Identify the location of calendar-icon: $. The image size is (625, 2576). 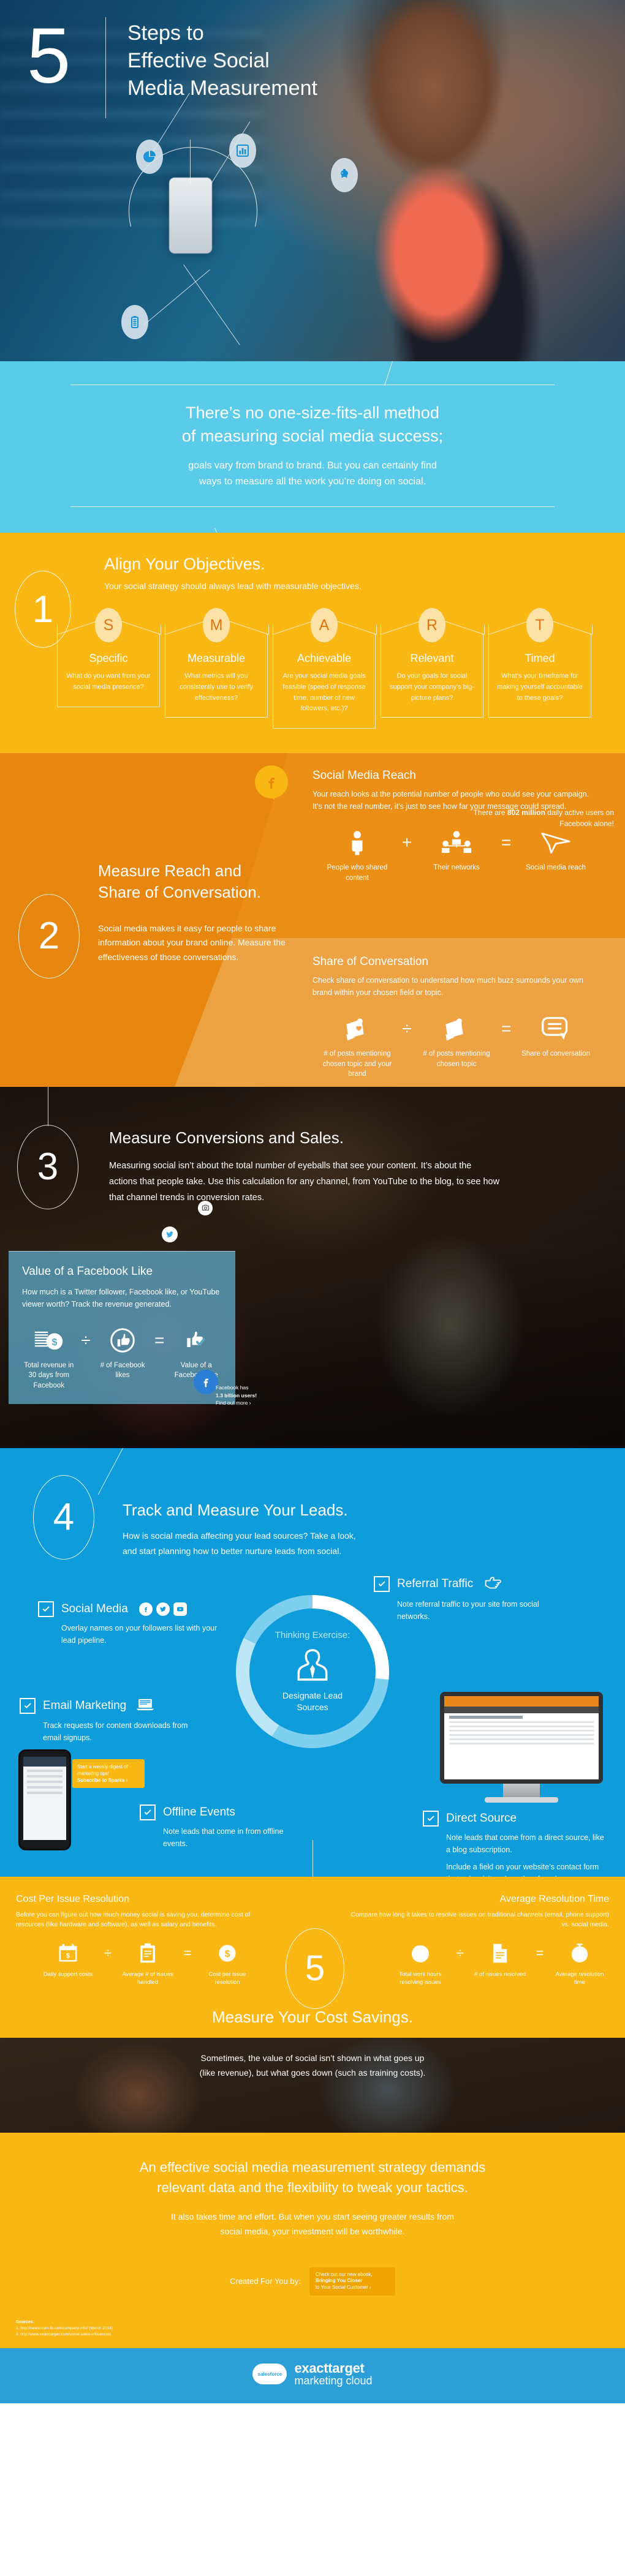
(68, 1953).